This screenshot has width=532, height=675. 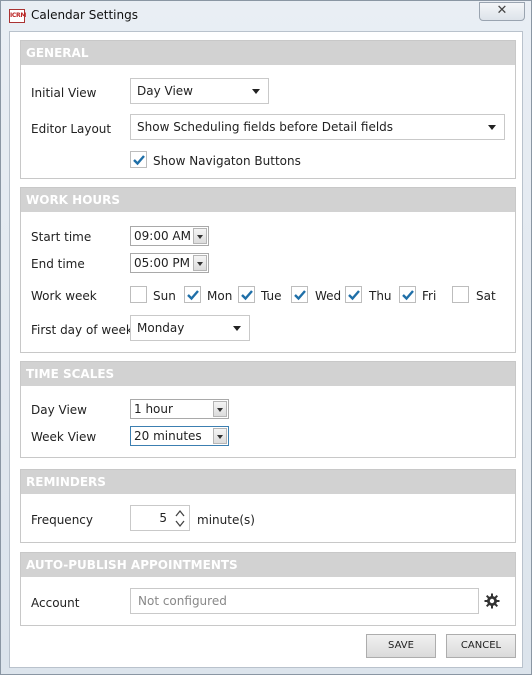 I want to click on save-button: SAVE, so click(x=401, y=646).